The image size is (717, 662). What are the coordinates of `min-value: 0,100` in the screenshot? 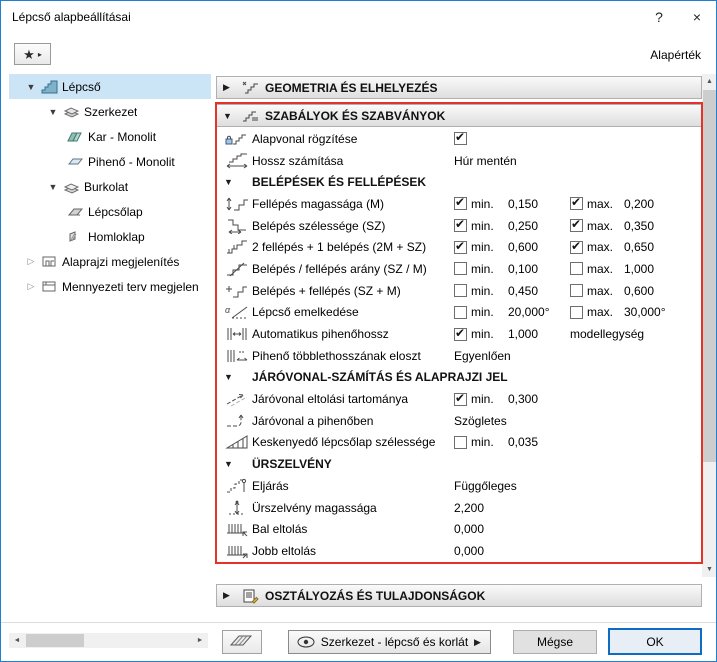 It's located at (539, 269).